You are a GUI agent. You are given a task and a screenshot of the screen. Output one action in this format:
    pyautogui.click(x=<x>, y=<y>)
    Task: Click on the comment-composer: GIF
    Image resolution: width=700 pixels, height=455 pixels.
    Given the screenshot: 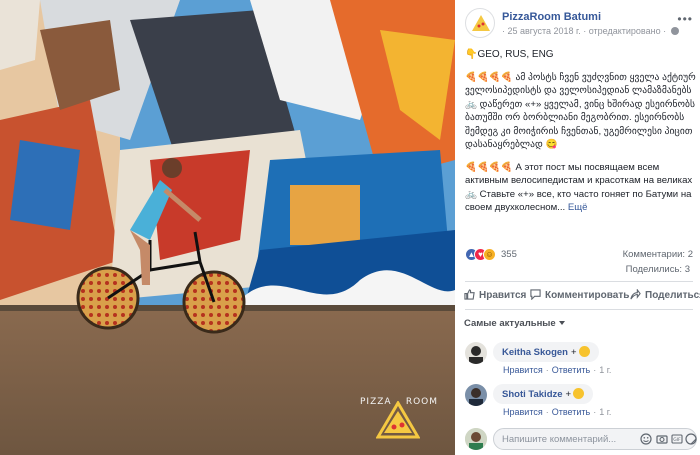 What is the action you would take?
    pyautogui.click(x=581, y=439)
    